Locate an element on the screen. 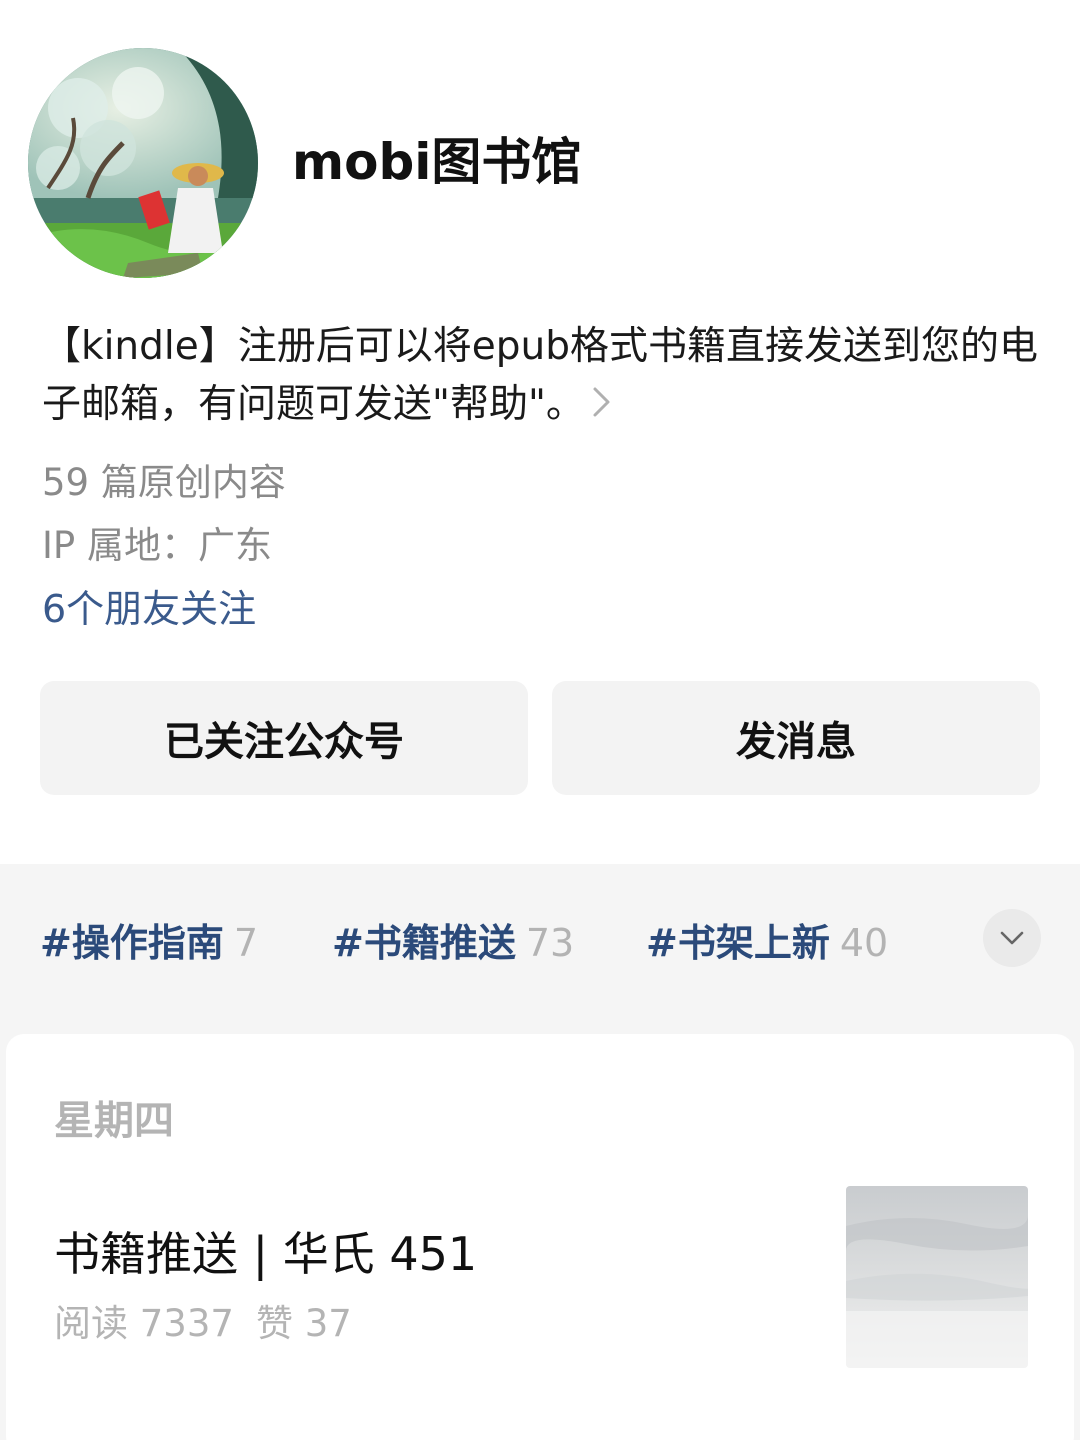 This screenshot has width=1080, height=1440. topic-tag: #操作指南 7 is located at coordinates (149, 939).